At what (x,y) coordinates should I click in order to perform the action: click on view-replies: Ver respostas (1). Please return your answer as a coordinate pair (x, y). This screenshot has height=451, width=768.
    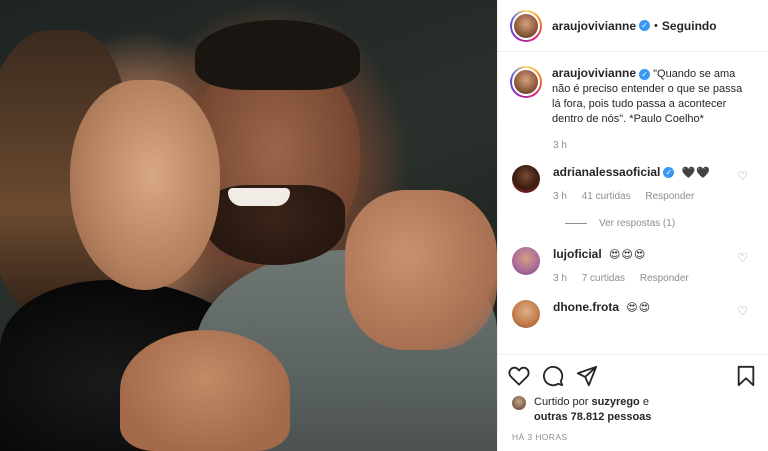
    Looking at the image, I should click on (660, 223).